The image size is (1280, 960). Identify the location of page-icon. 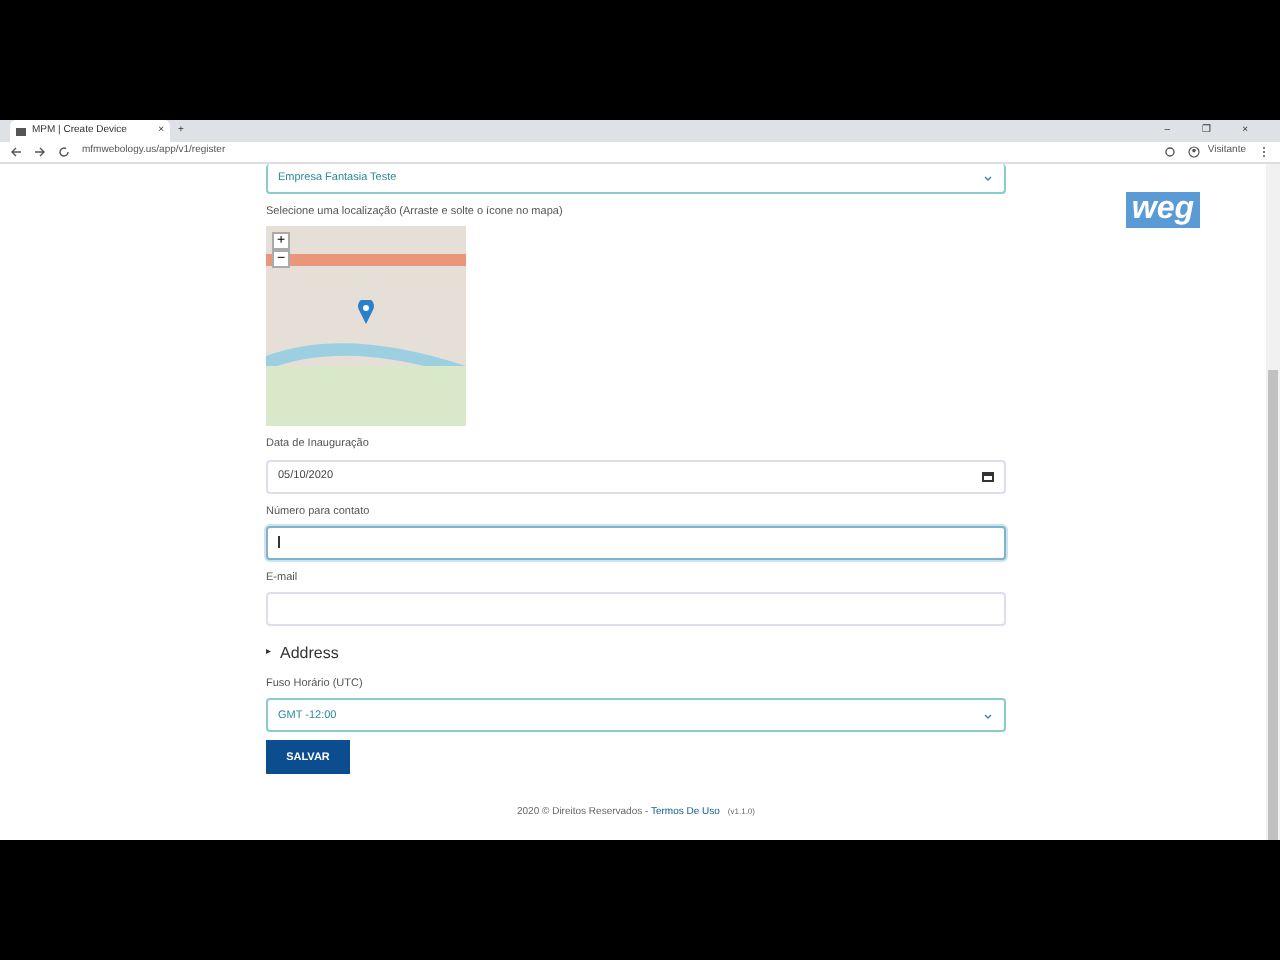
(21, 131).